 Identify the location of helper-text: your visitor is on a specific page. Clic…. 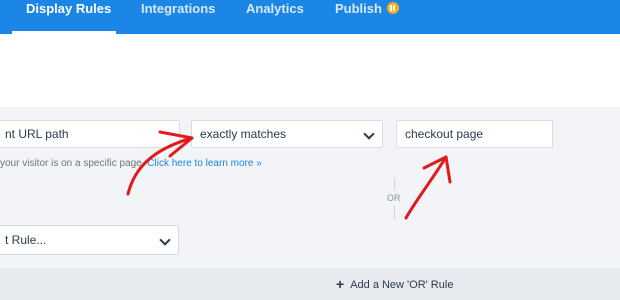
(131, 163).